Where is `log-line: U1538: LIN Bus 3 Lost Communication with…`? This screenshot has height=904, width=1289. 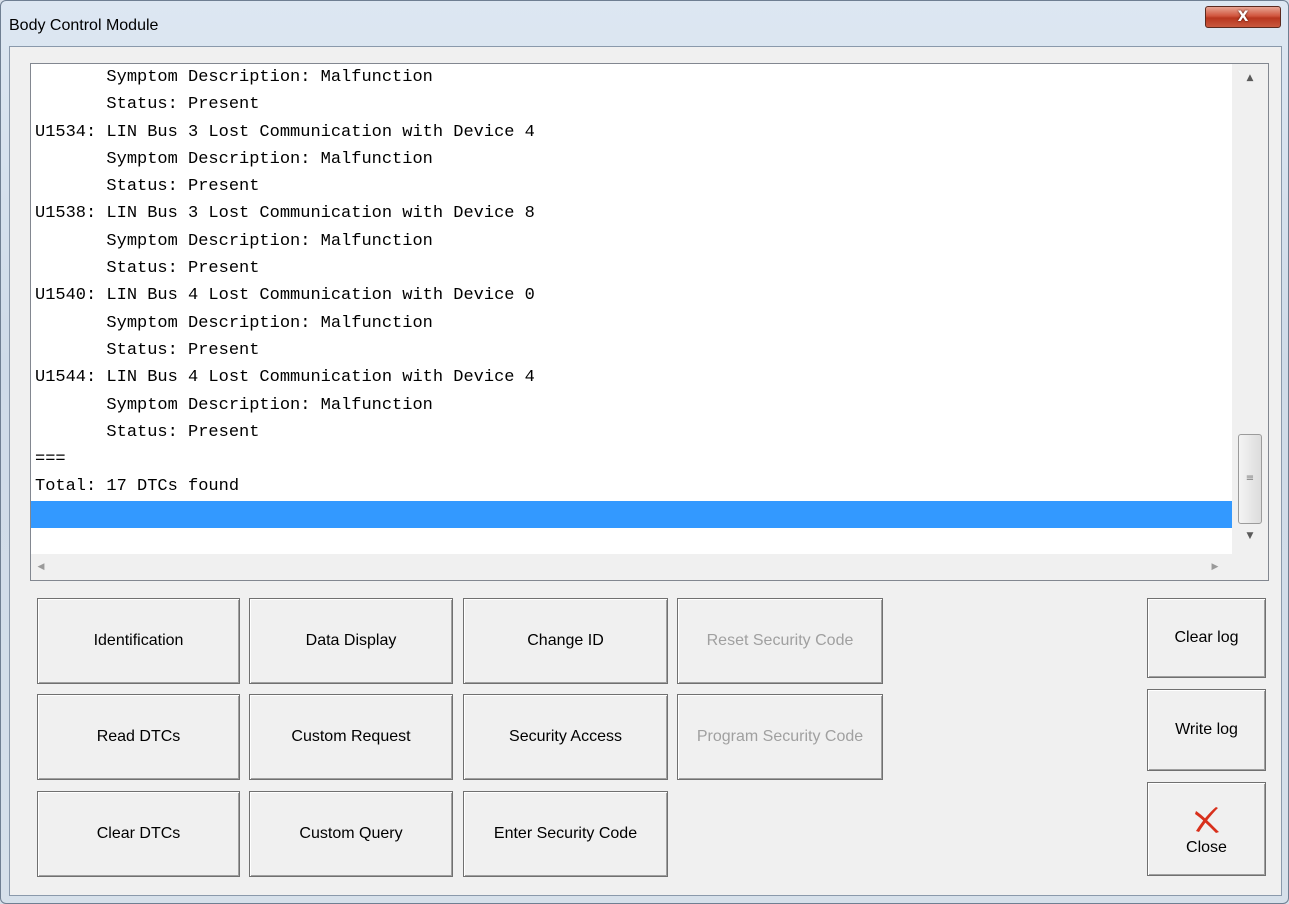
log-line: U1538: LIN Bus 3 Lost Communication with… is located at coordinates (285, 214).